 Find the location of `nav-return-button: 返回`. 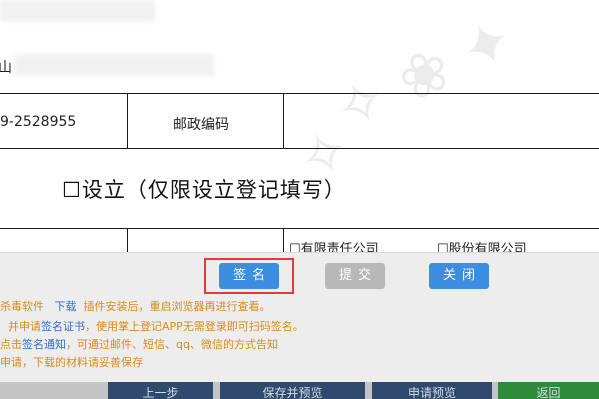

nav-return-button: 返回 is located at coordinates (548, 390).